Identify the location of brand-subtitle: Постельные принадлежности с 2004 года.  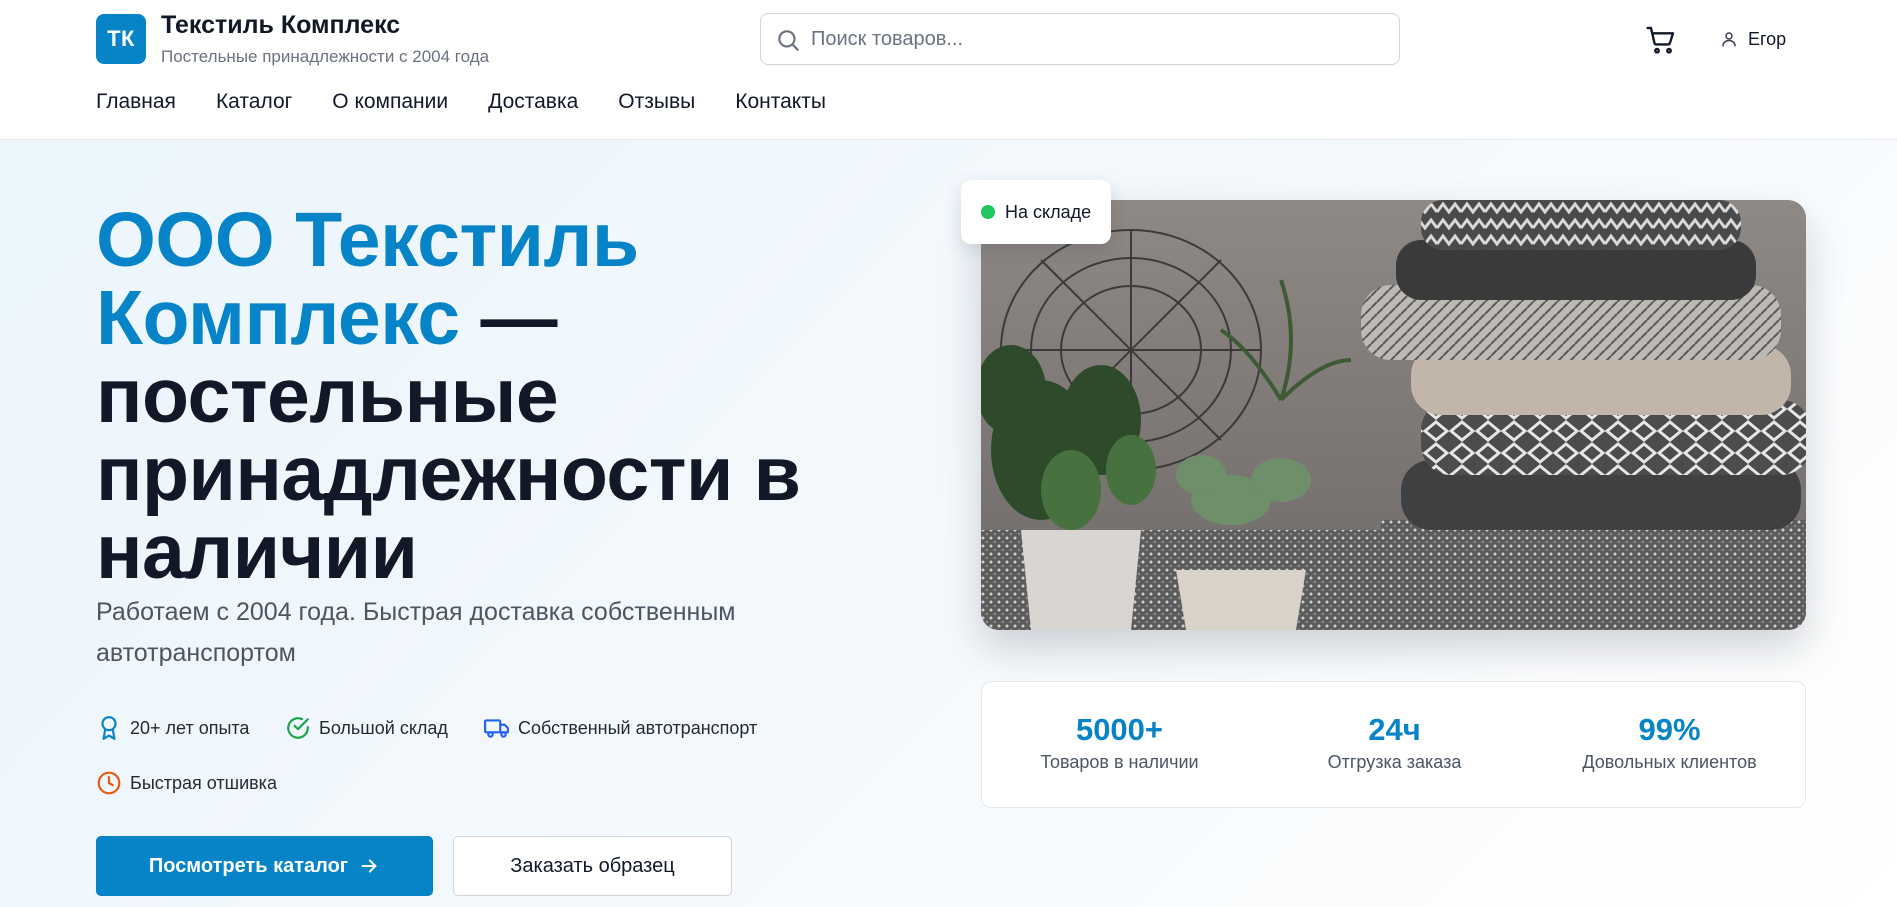
(325, 56).